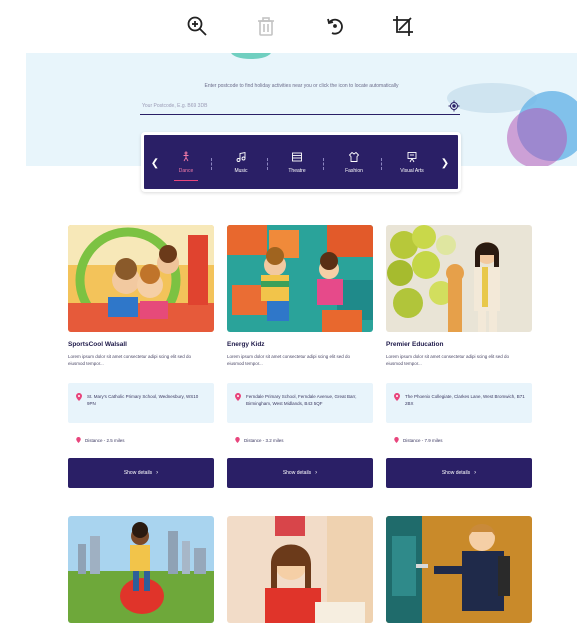  What do you see at coordinates (415, 344) in the screenshot?
I see `card-title: Premier Education` at bounding box center [415, 344].